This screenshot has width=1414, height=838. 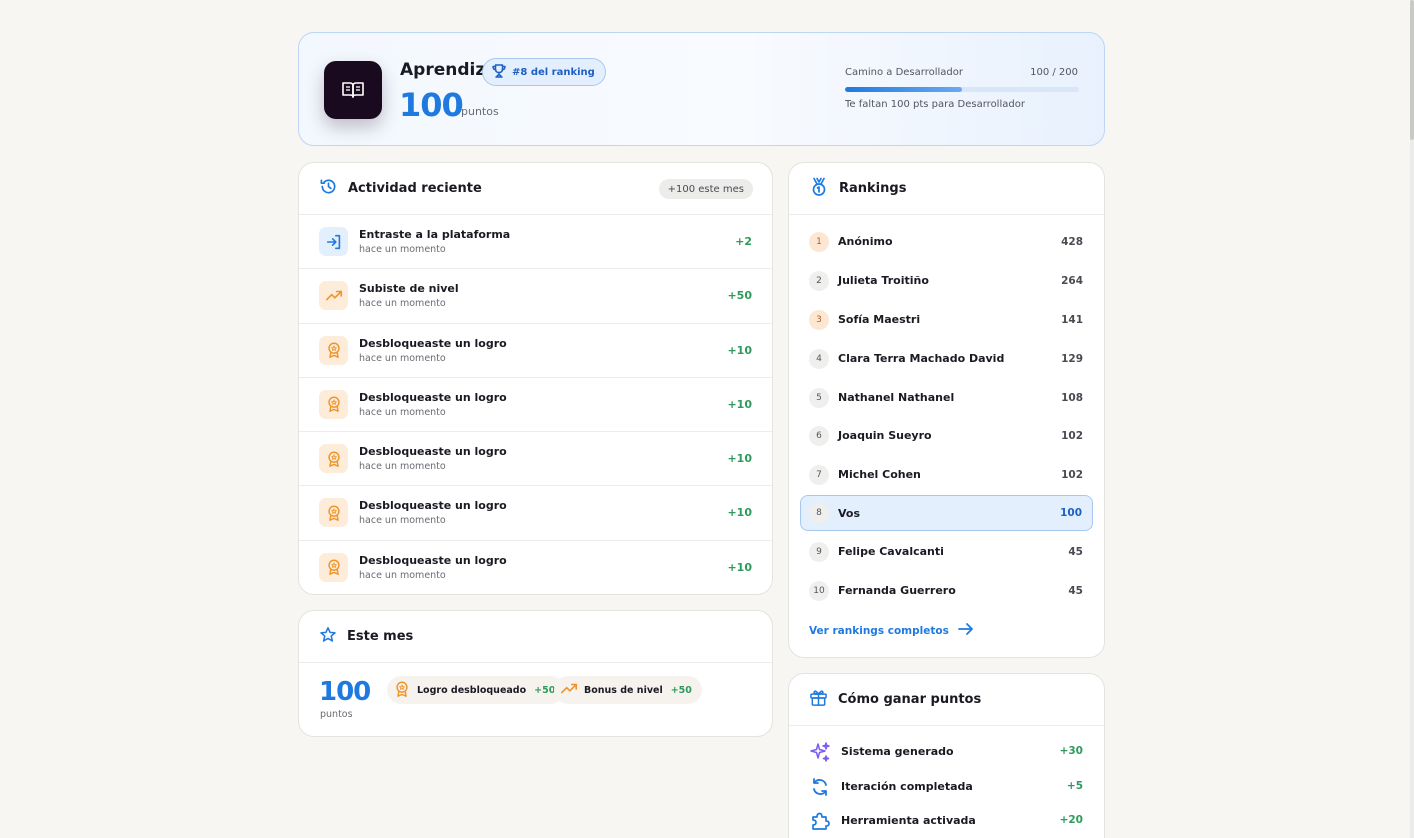 I want to click on progress-bar, so click(x=962, y=89).